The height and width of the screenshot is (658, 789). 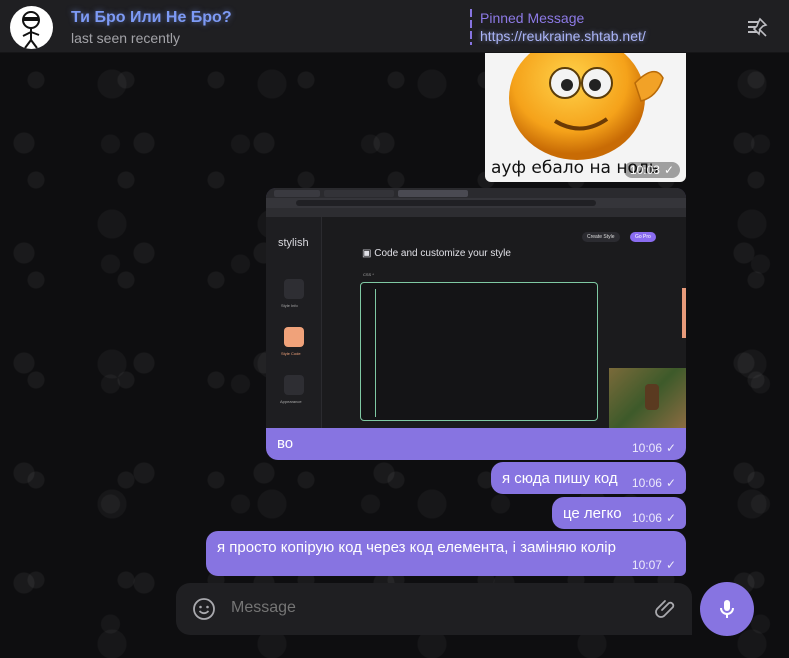 I want to click on browser-tabs, so click(x=476, y=193).